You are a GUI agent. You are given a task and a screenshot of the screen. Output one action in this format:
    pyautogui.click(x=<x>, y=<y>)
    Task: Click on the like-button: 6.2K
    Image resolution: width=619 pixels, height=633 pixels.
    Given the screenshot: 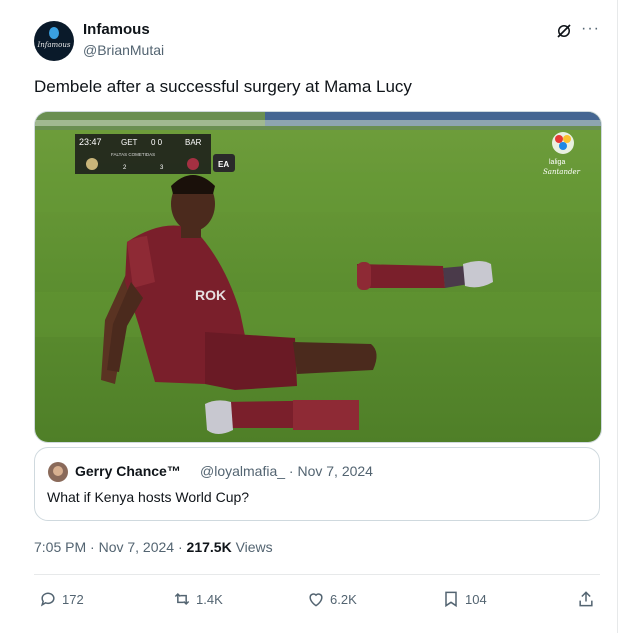 What is the action you would take?
    pyautogui.click(x=331, y=599)
    